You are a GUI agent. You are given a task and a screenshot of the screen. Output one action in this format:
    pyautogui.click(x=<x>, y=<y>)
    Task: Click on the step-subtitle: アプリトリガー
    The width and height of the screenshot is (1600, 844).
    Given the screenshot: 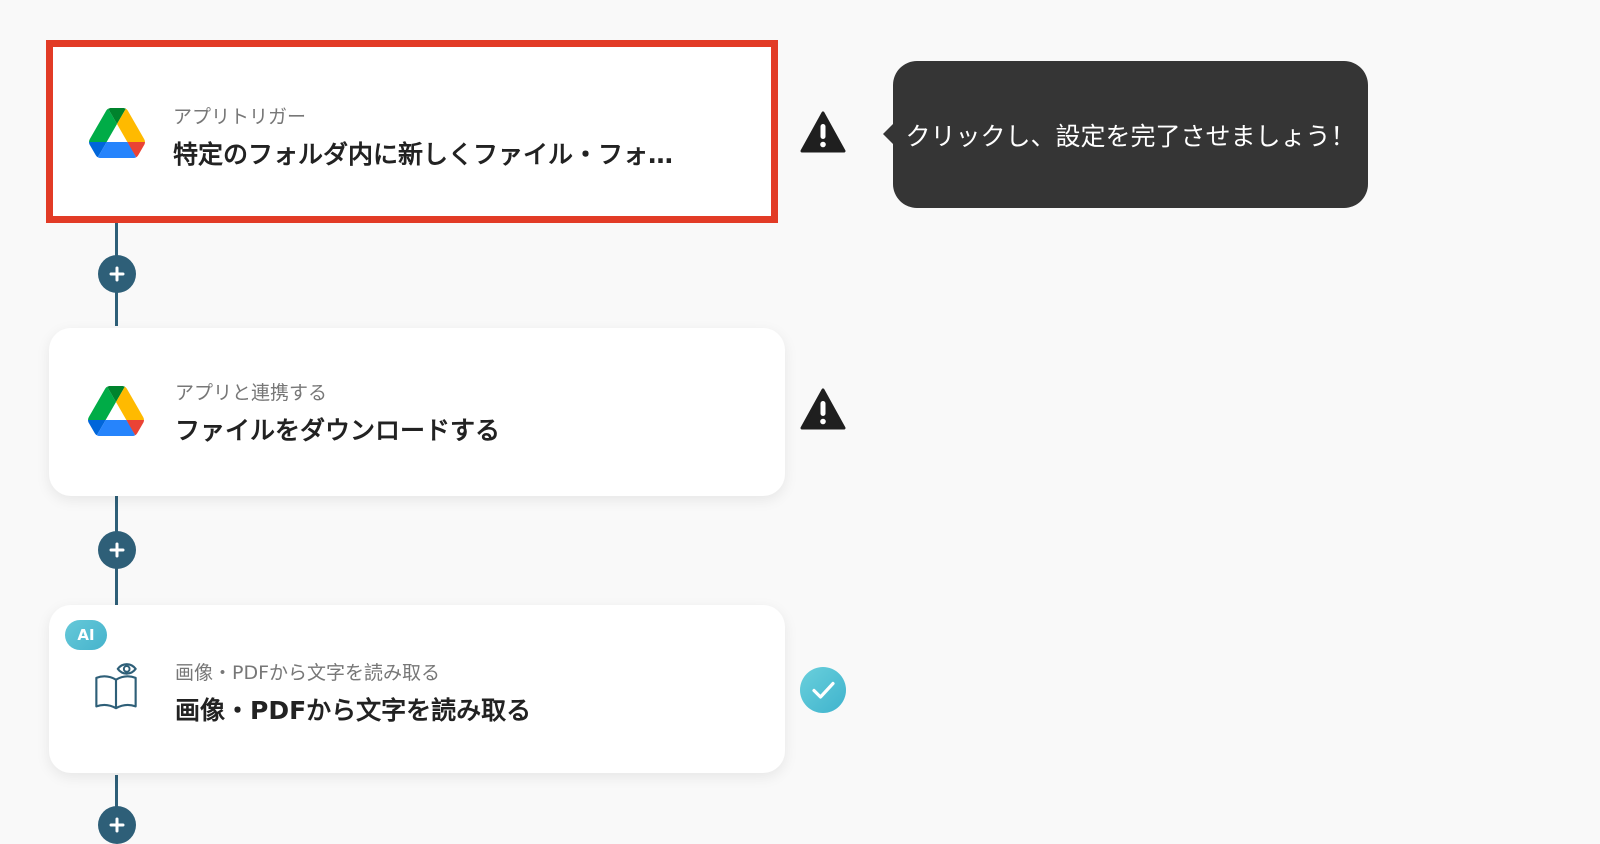 What is the action you would take?
    pyautogui.click(x=240, y=117)
    